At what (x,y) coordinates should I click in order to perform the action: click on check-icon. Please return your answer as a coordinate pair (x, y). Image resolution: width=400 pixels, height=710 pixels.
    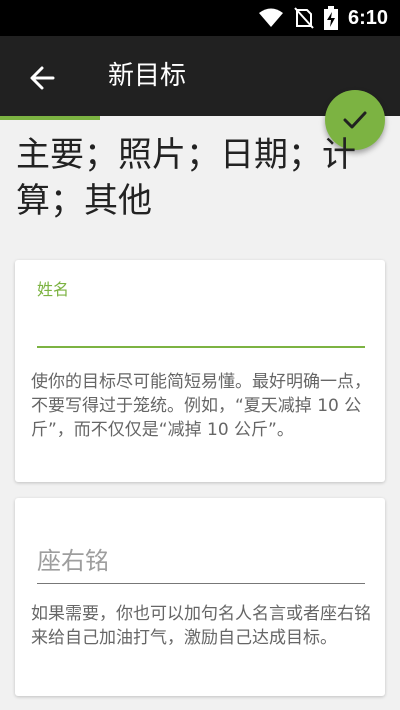
    Looking at the image, I should click on (355, 120).